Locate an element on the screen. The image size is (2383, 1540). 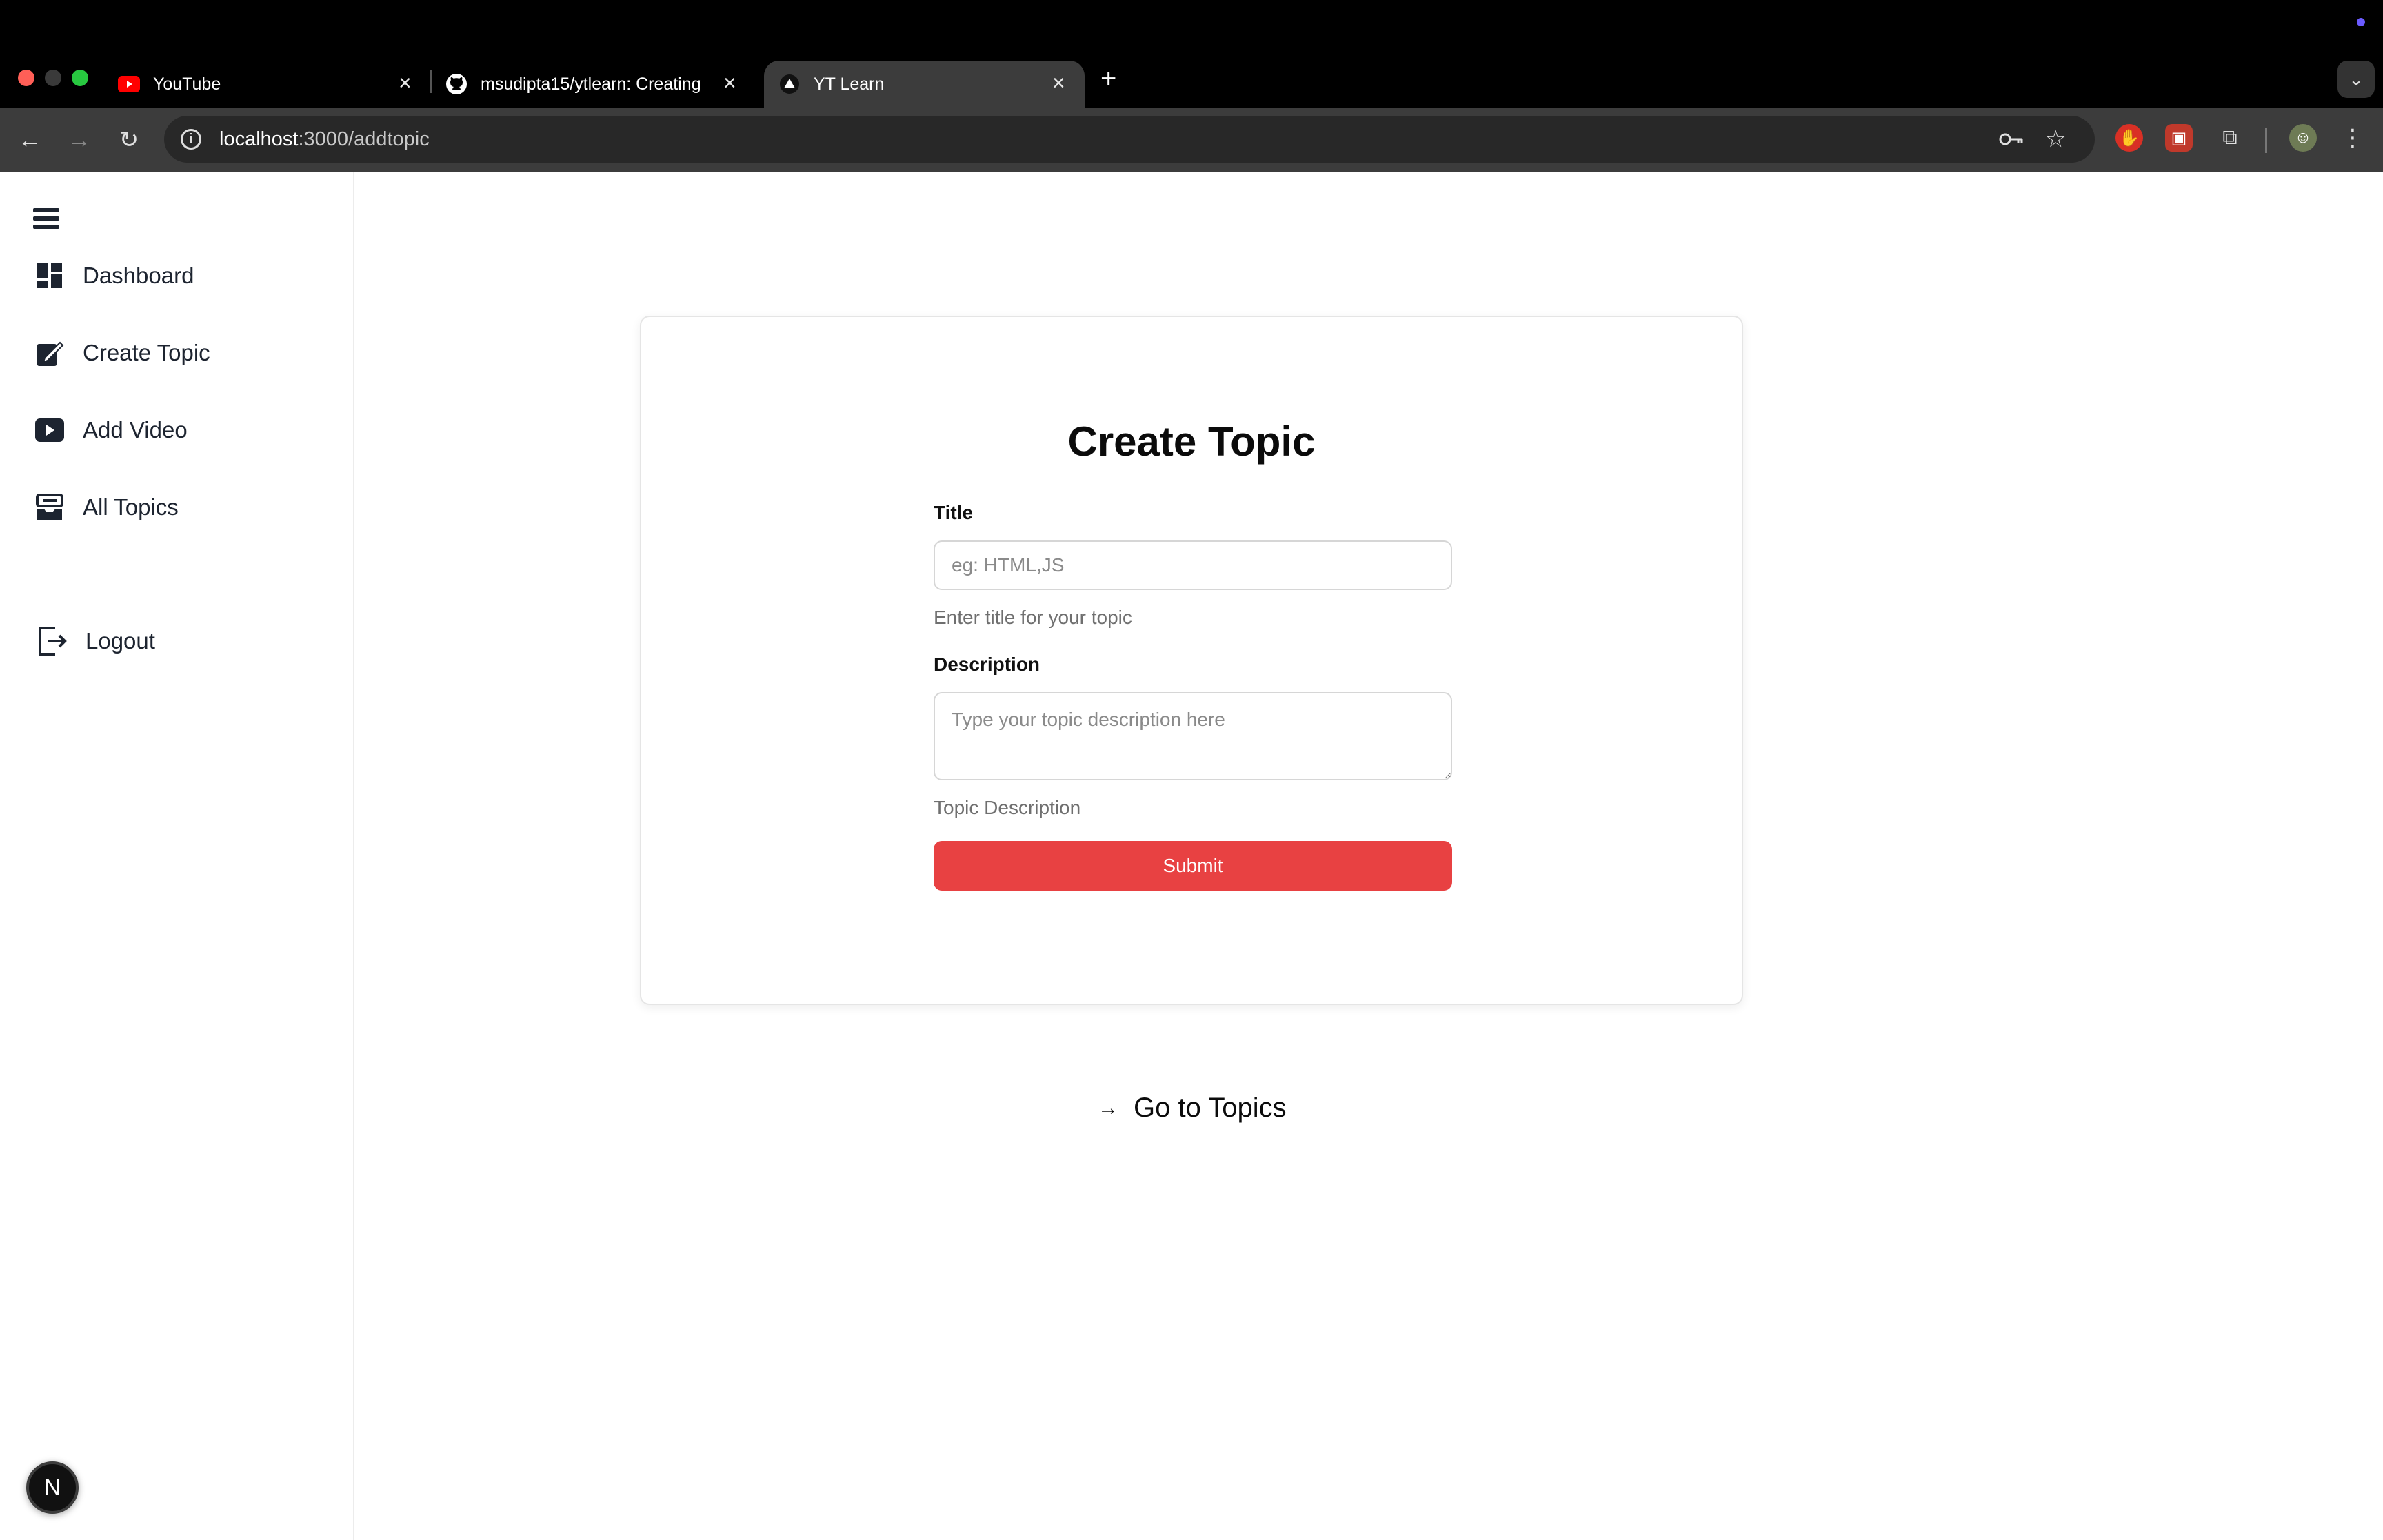
window-minimize-button is located at coordinates (53, 78).